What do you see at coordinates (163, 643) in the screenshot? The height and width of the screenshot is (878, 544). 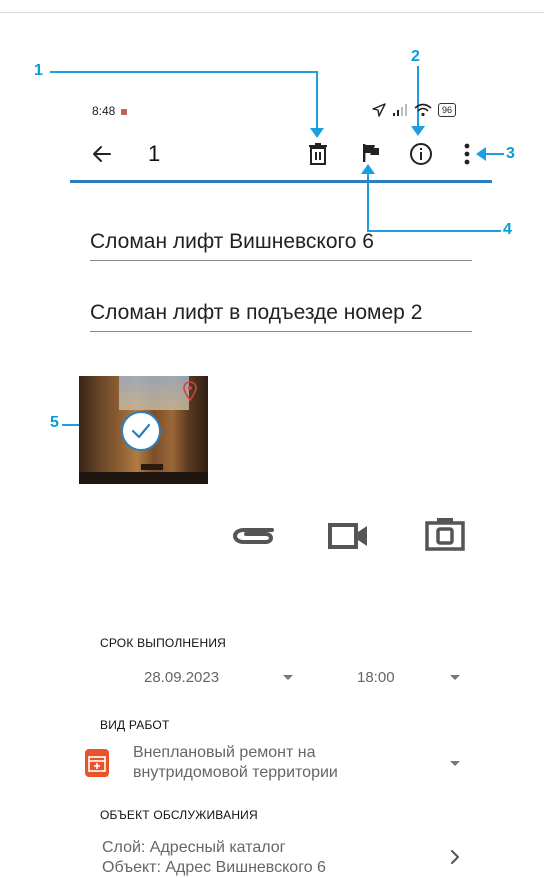 I see `deadline-label: СРОК ВЫПОЛНЕНИЯ` at bounding box center [163, 643].